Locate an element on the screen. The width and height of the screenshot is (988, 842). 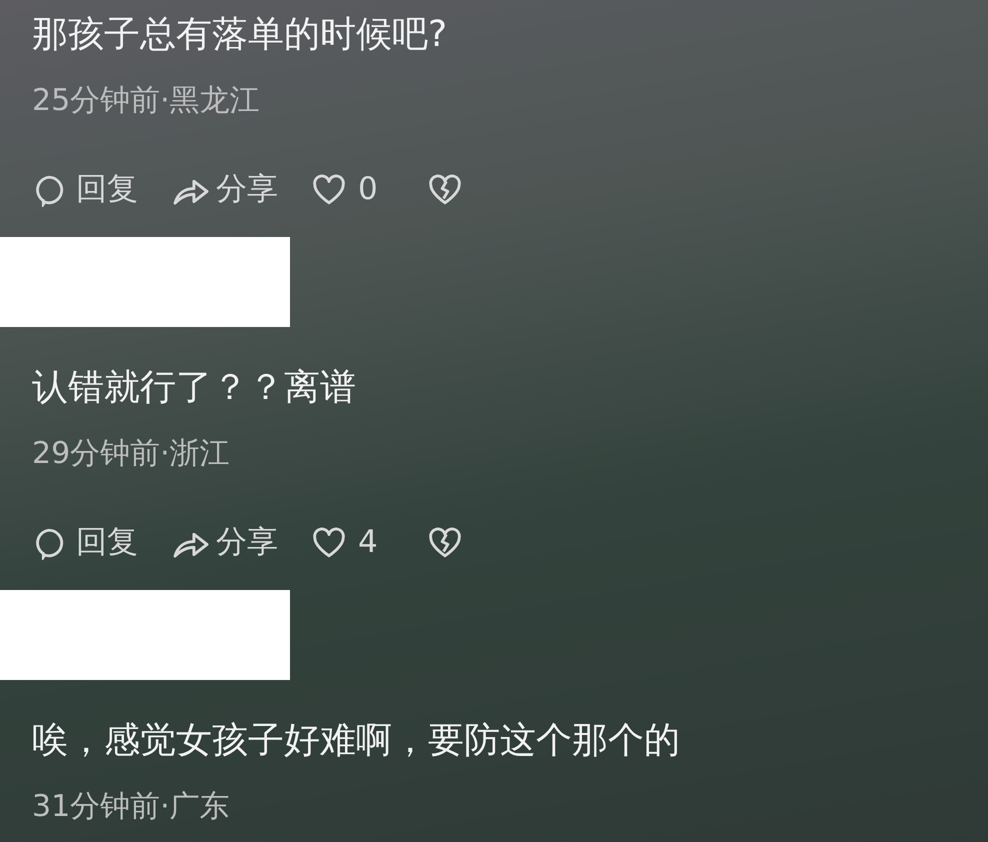
like-button: 4 is located at coordinates (345, 542).